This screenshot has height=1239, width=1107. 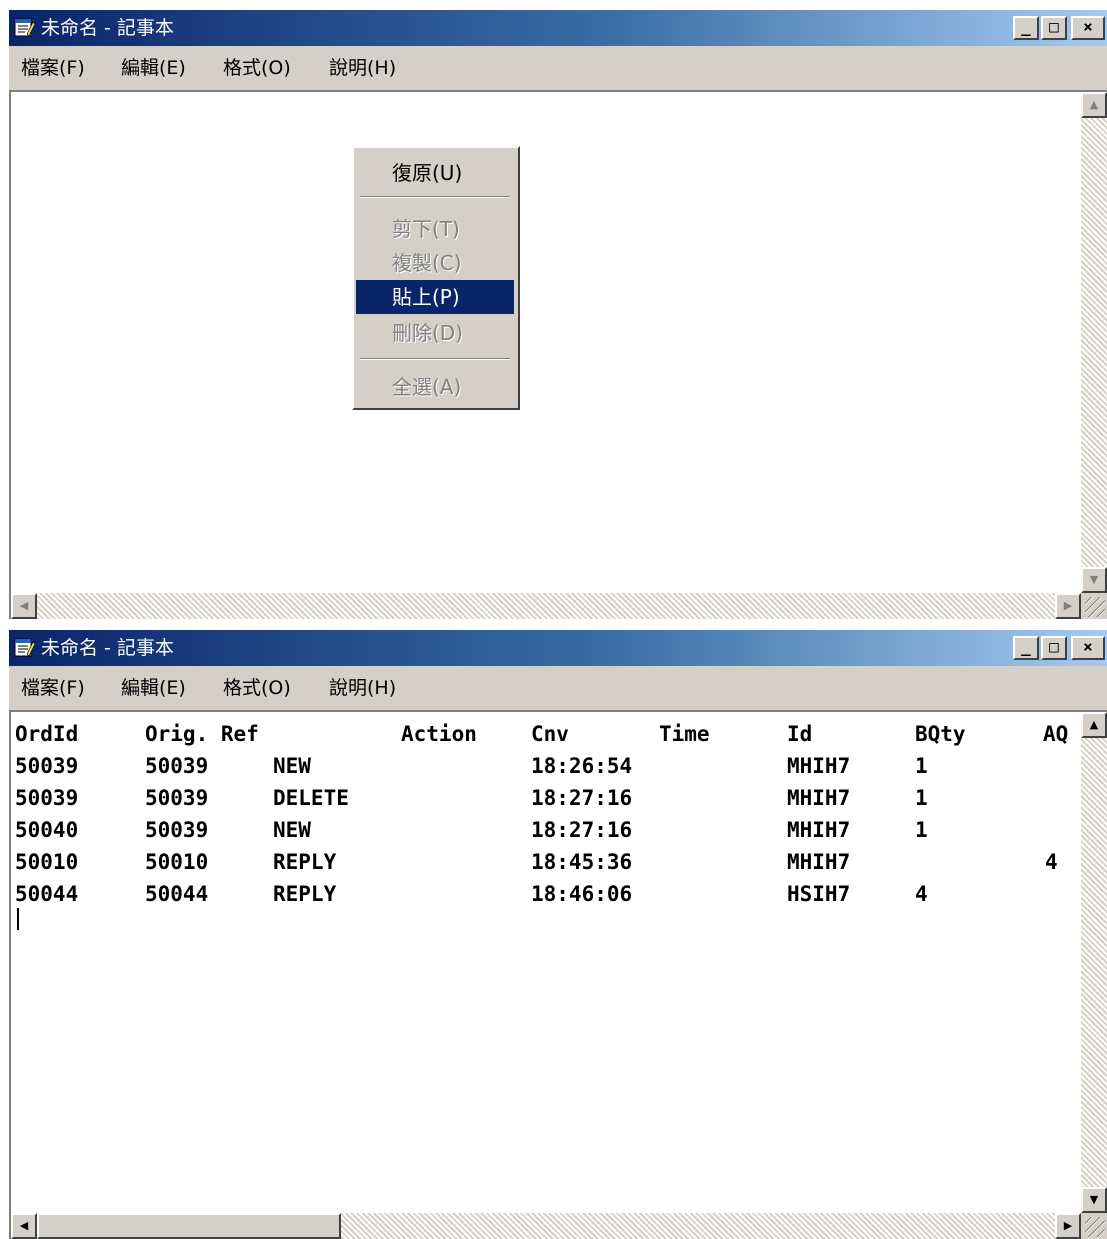 What do you see at coordinates (189, 1226) in the screenshot?
I see `scroll-thumb` at bounding box center [189, 1226].